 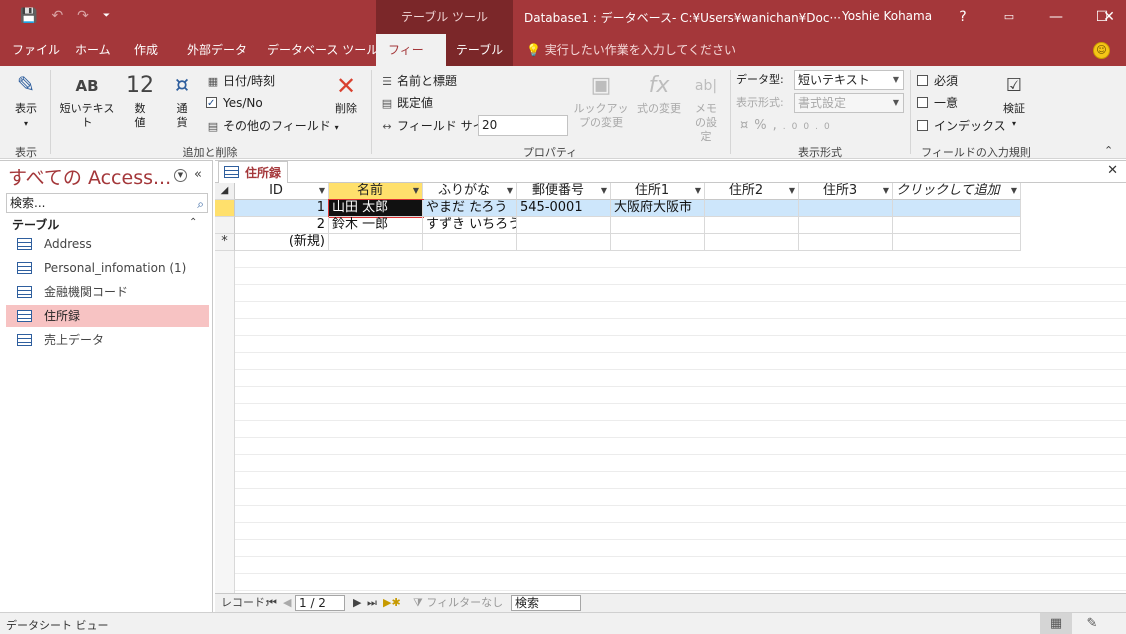 I want to click on design-view-icon: ✎, so click(x=1092, y=623).